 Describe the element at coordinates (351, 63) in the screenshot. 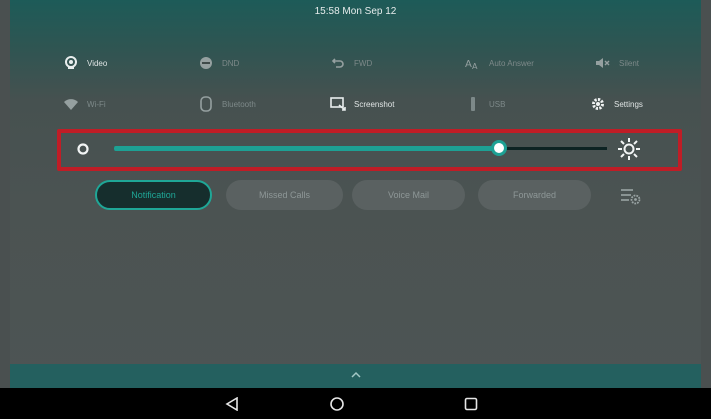

I see `qs-fwd: FWD` at that location.